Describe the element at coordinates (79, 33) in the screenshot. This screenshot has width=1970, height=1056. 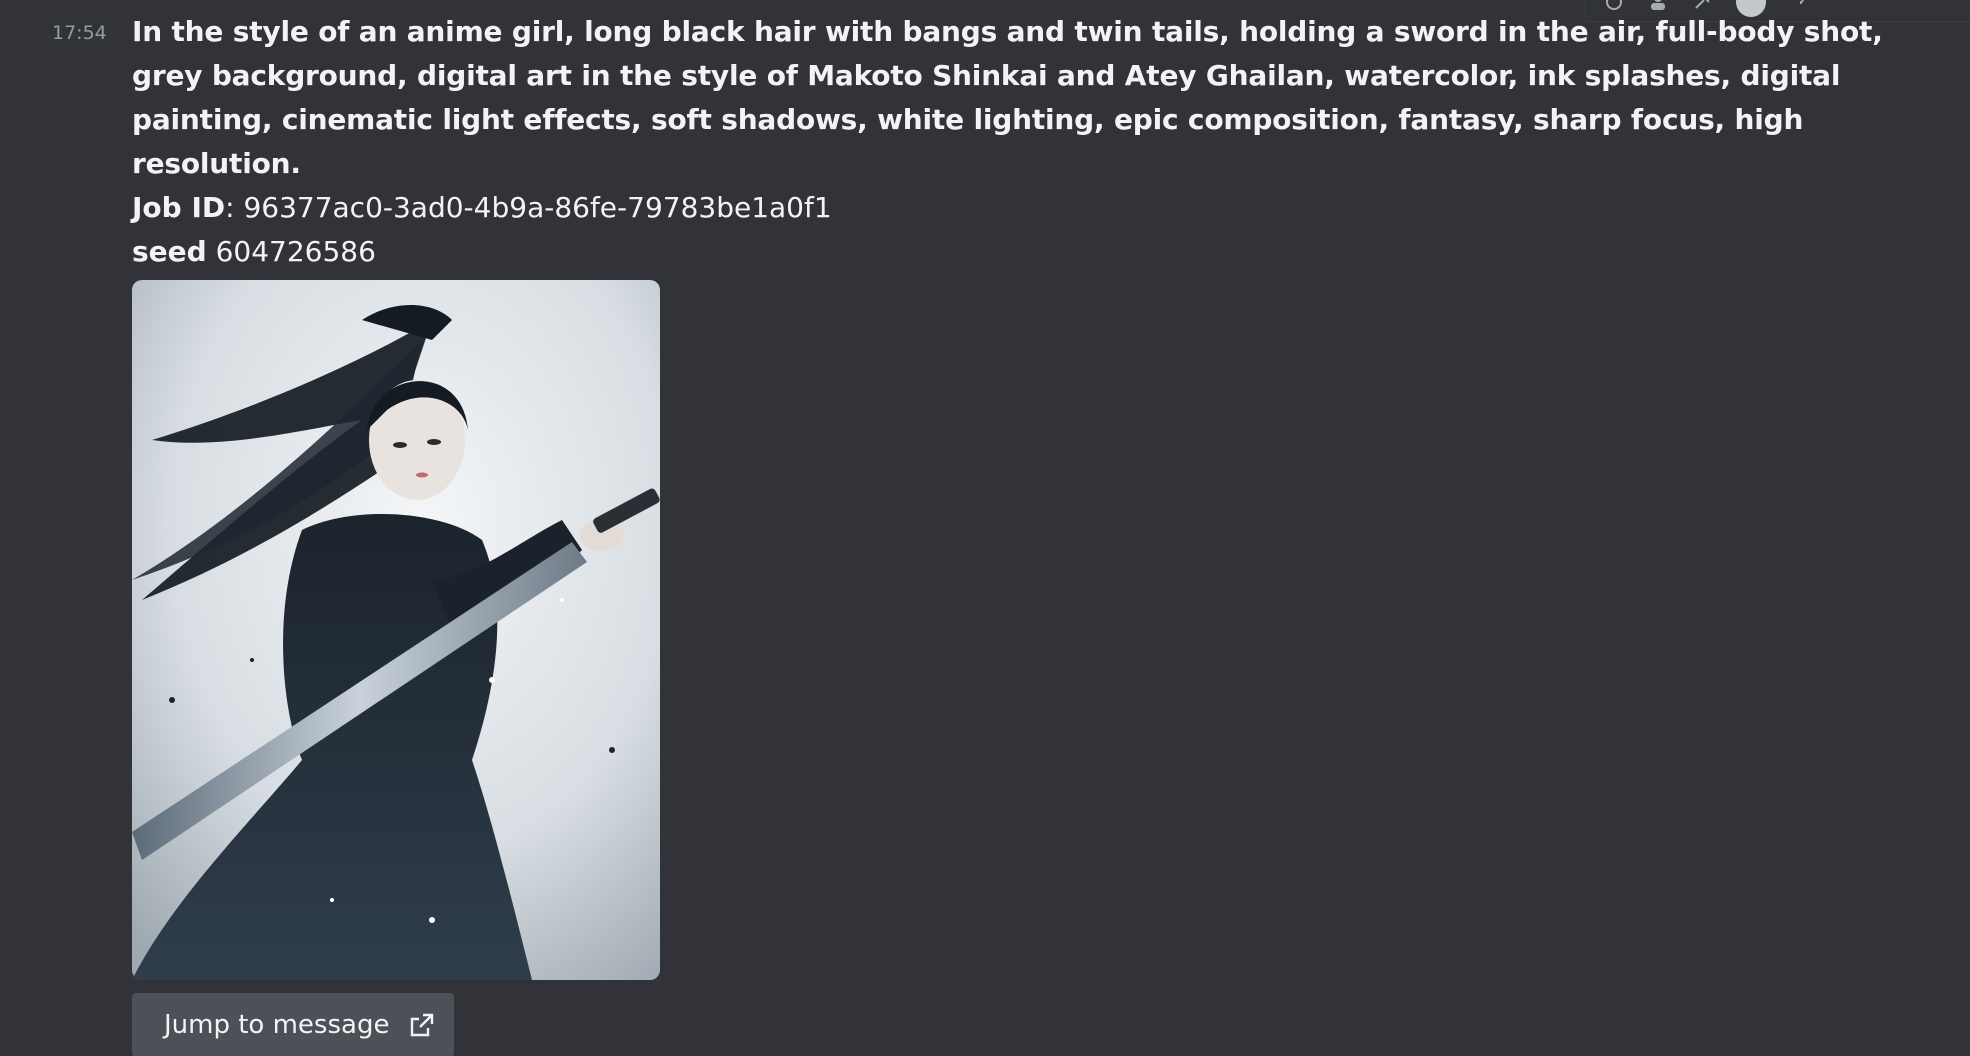
I see `message-timestamp: 17:54` at that location.